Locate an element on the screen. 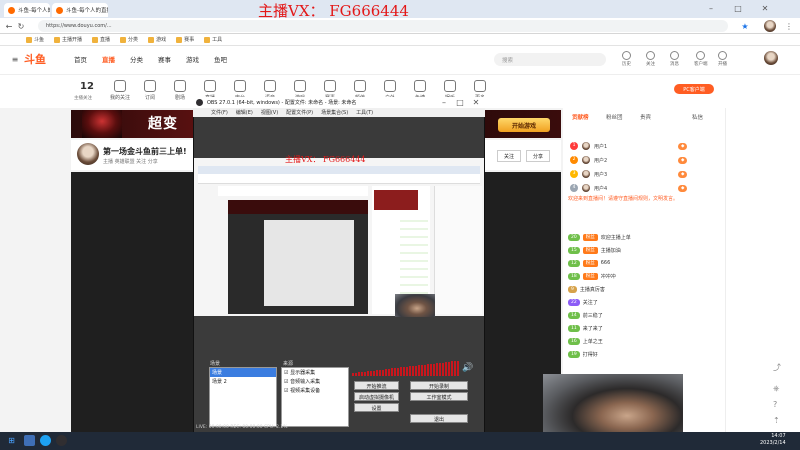  top-icon: ⇡ is located at coordinates (776, 420).